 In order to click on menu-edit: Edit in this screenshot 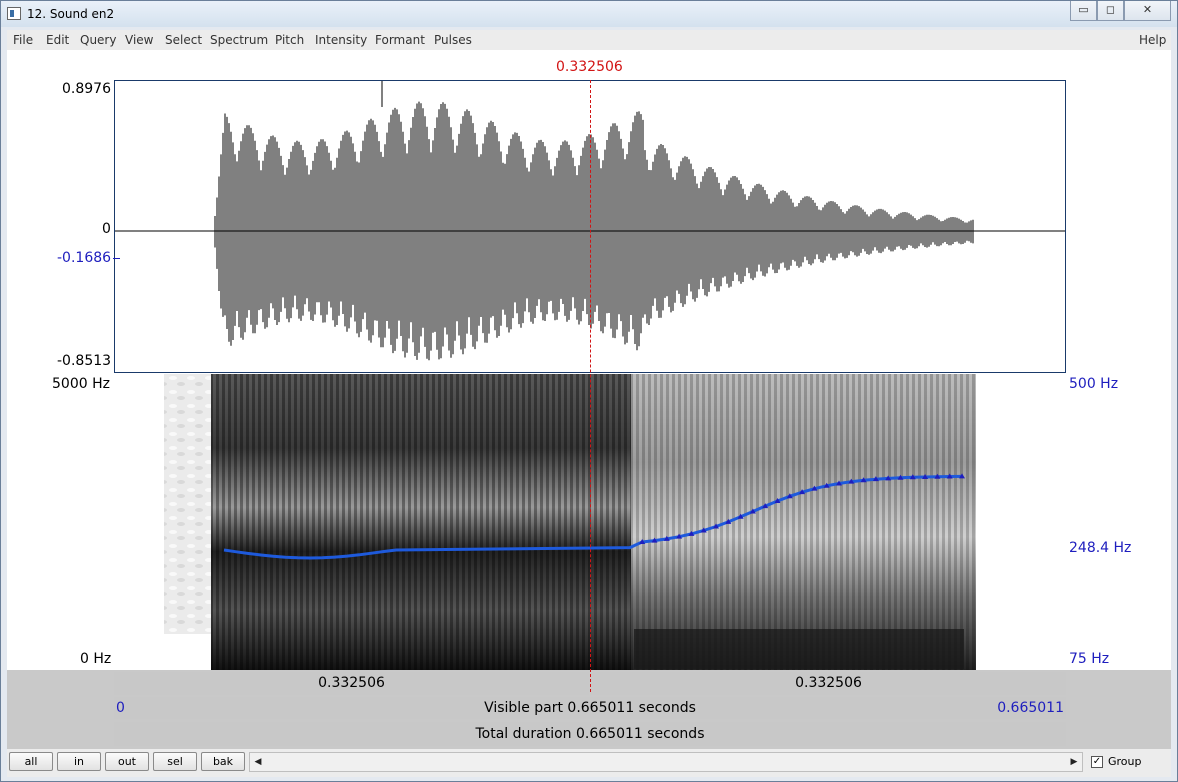, I will do `click(57, 40)`.